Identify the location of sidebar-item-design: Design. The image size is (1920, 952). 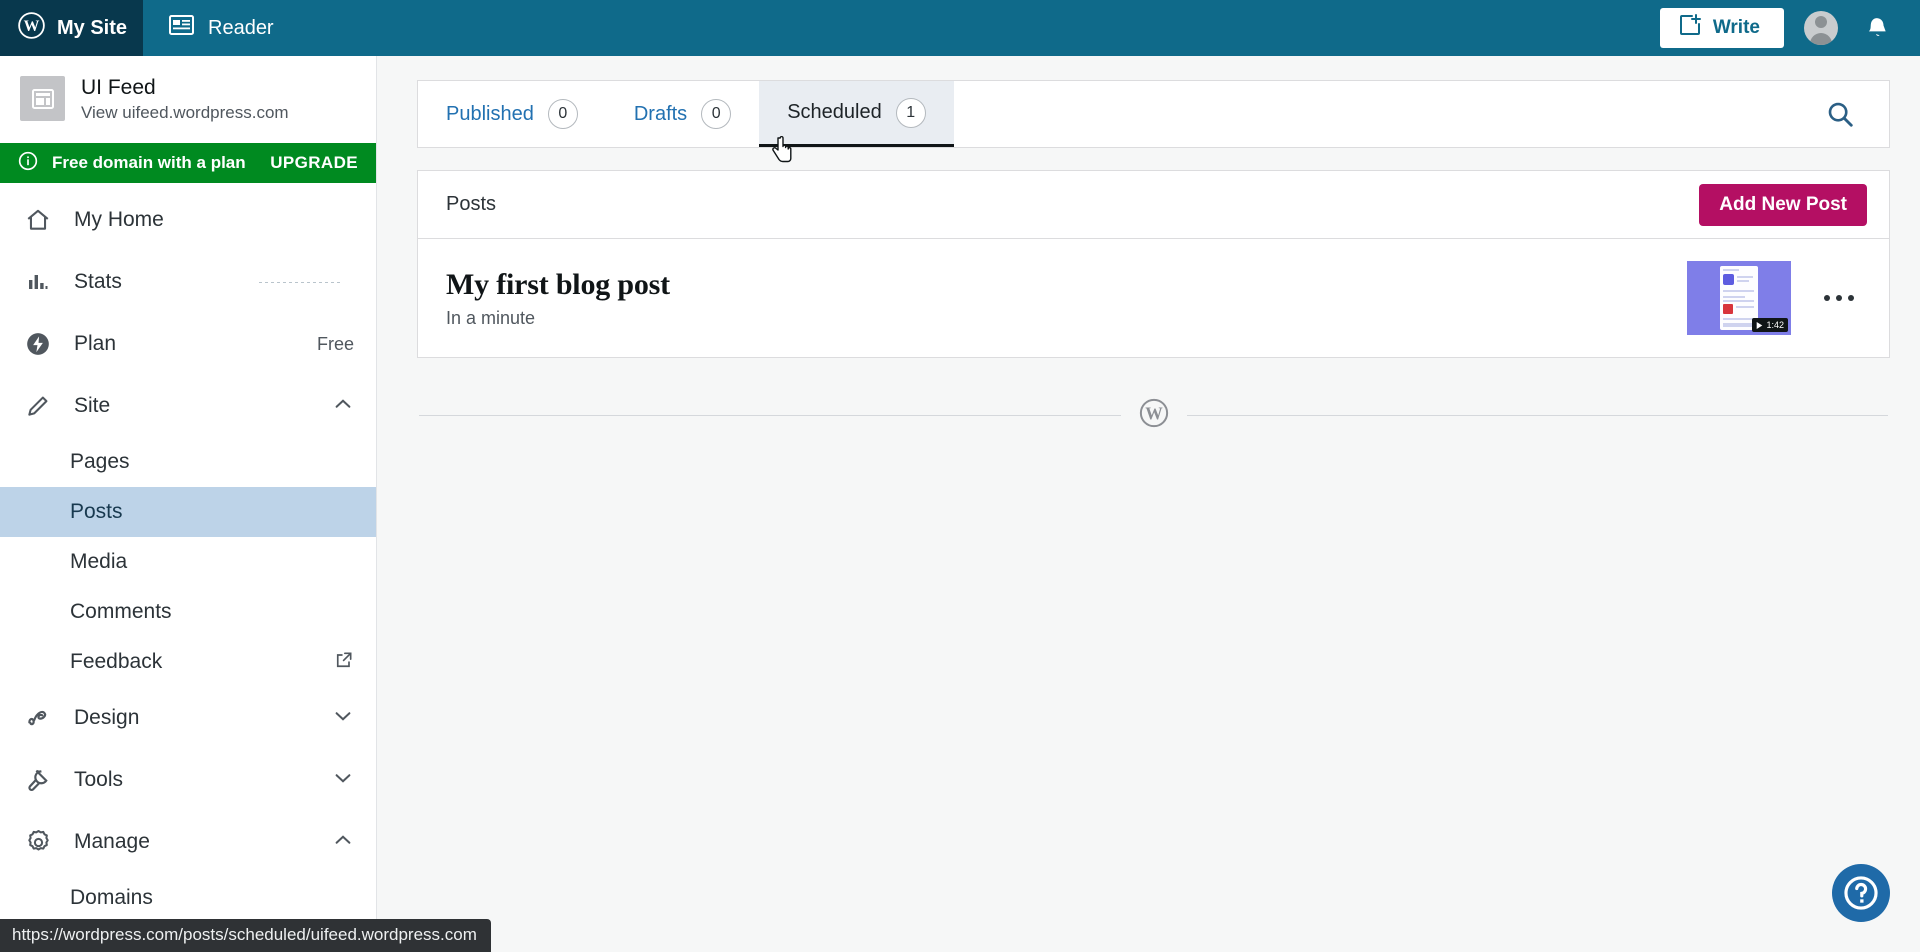
(188, 718).